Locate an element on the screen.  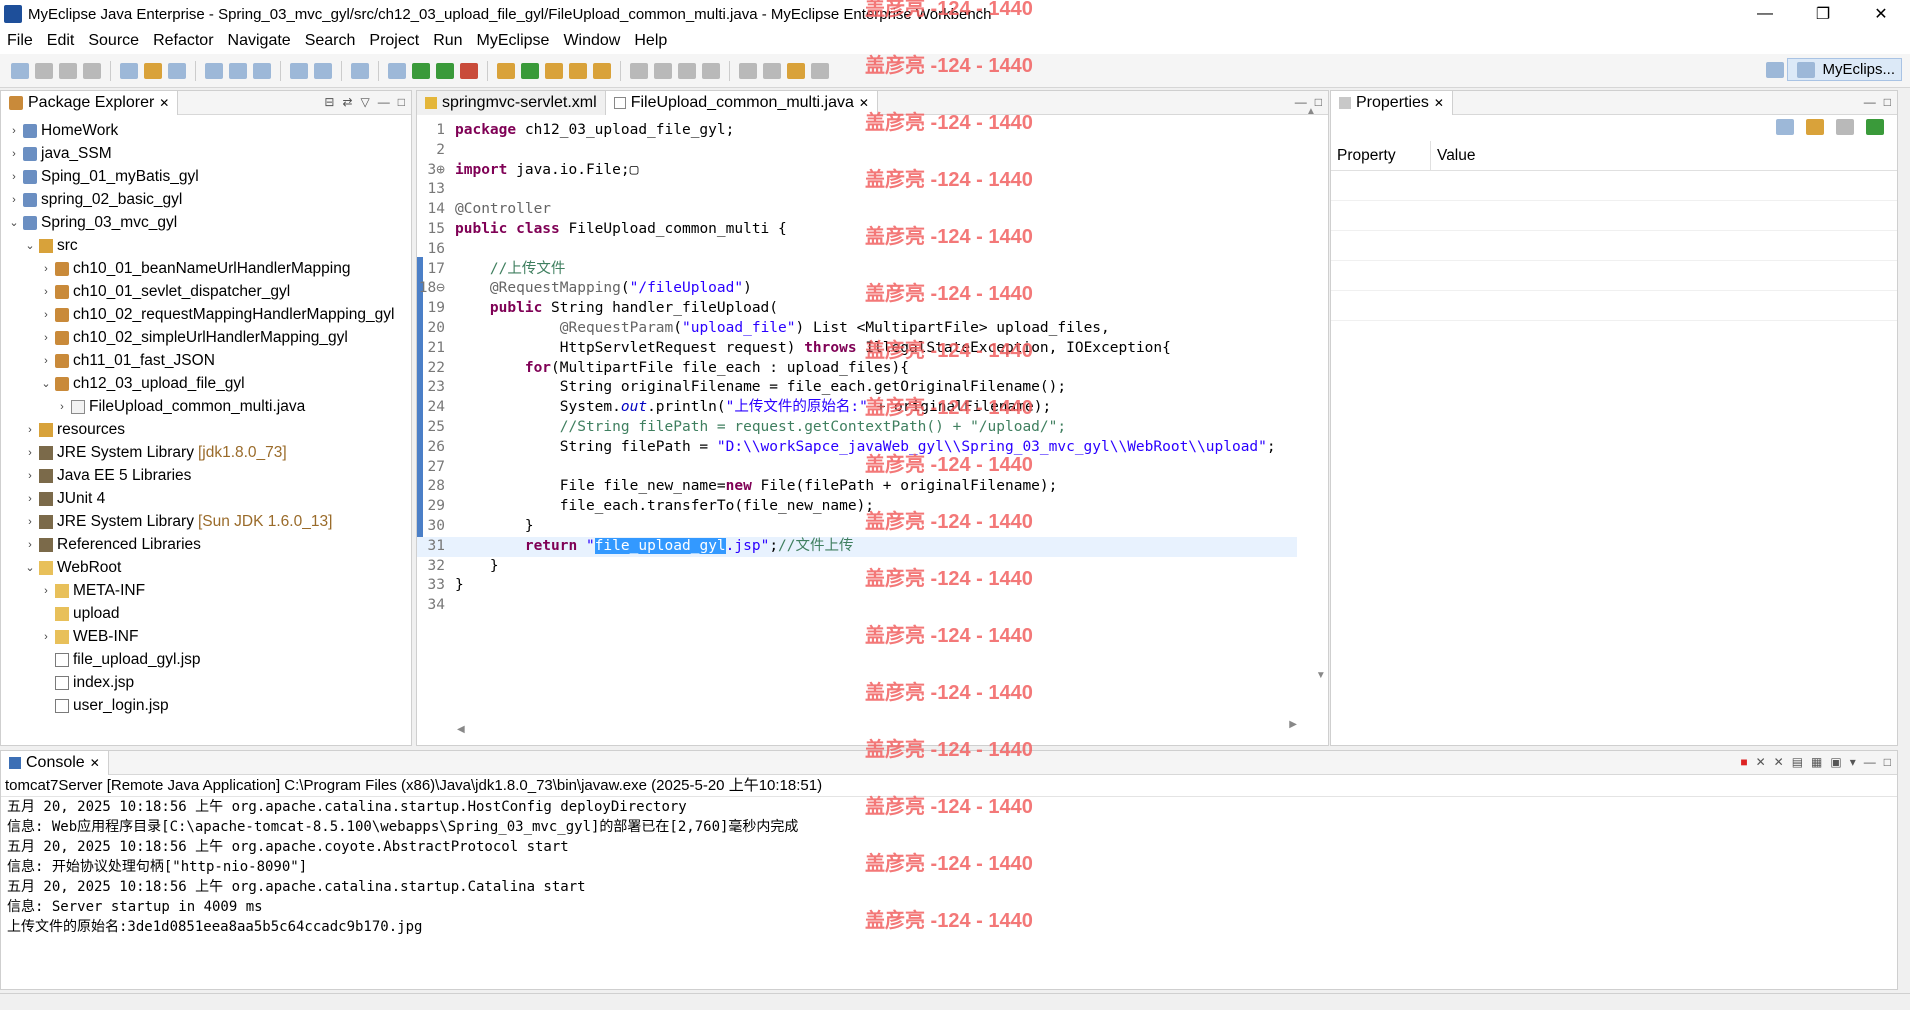
code-line: 1 package ch12_03_upload_file_gyl; is located at coordinates (857, 131).